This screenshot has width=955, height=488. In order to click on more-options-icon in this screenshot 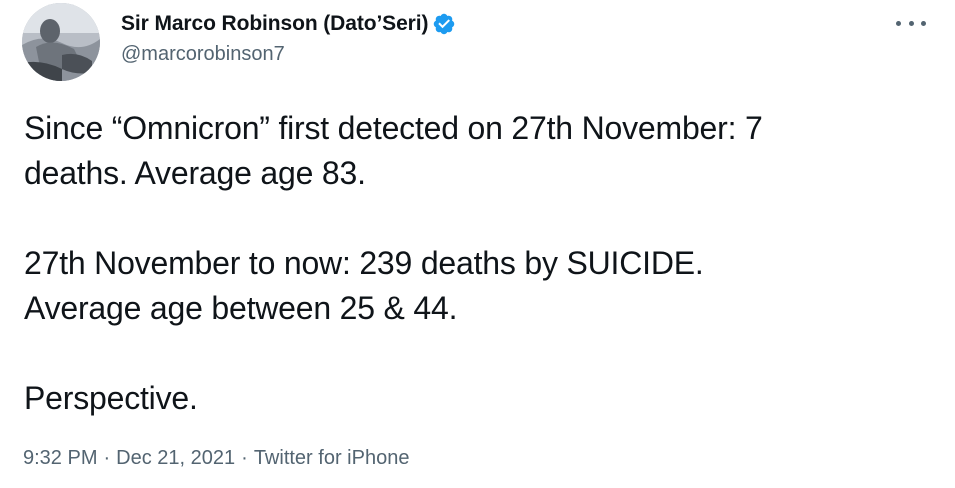, I will do `click(898, 23)`.